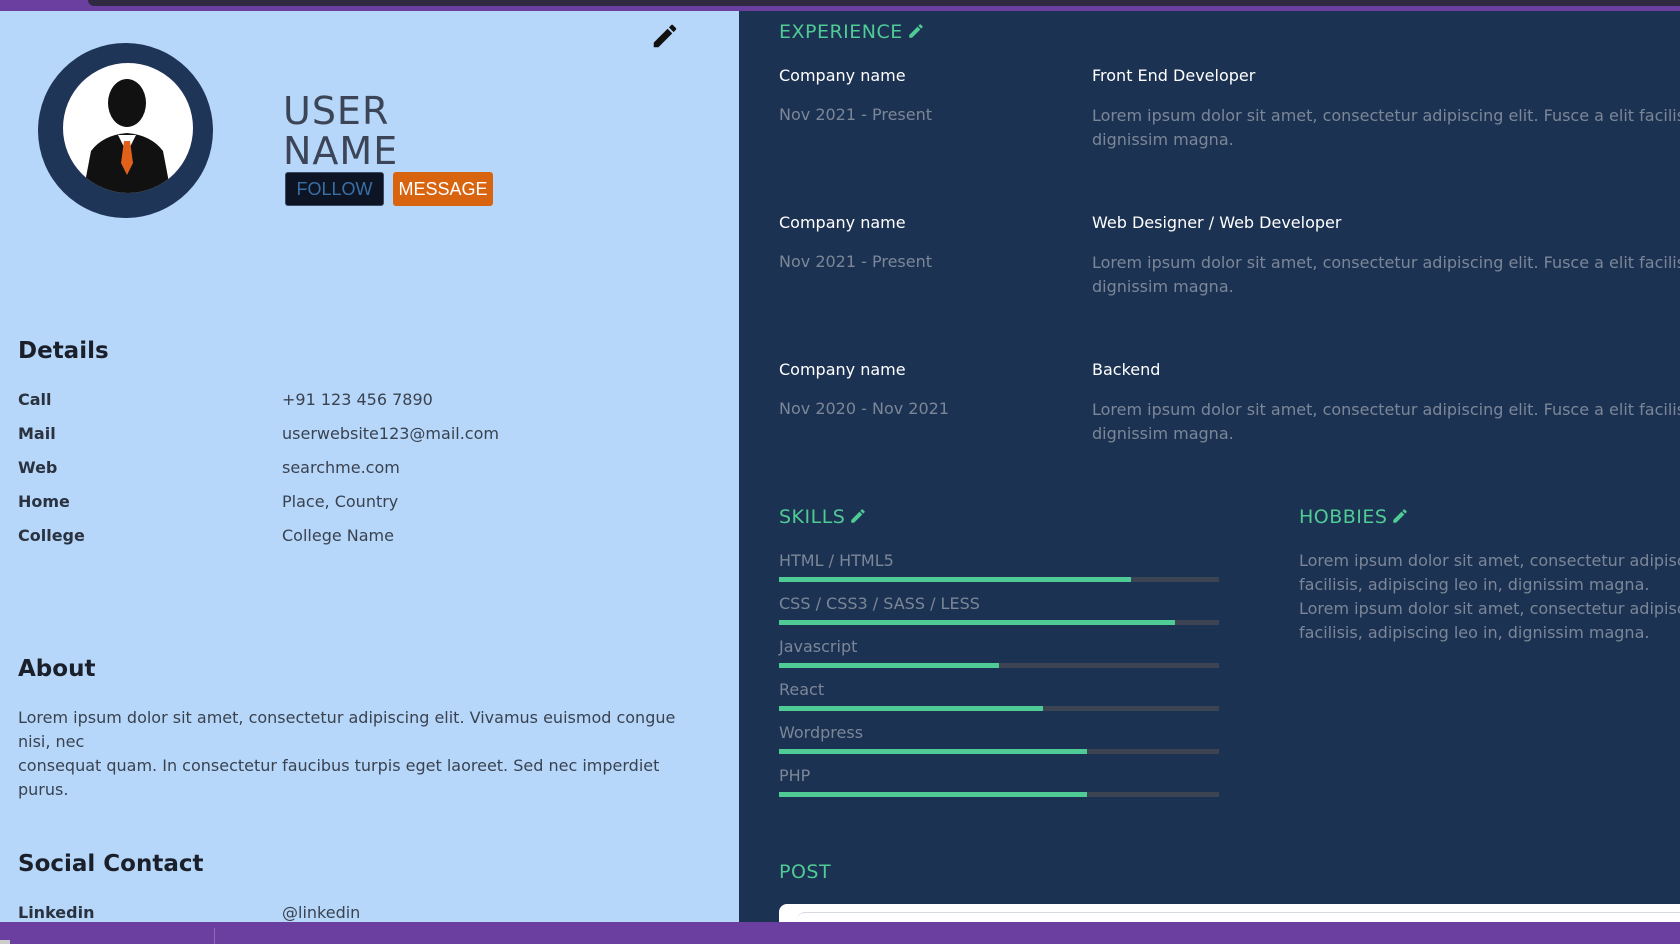  I want to click on post-heading: POST, so click(805, 872).